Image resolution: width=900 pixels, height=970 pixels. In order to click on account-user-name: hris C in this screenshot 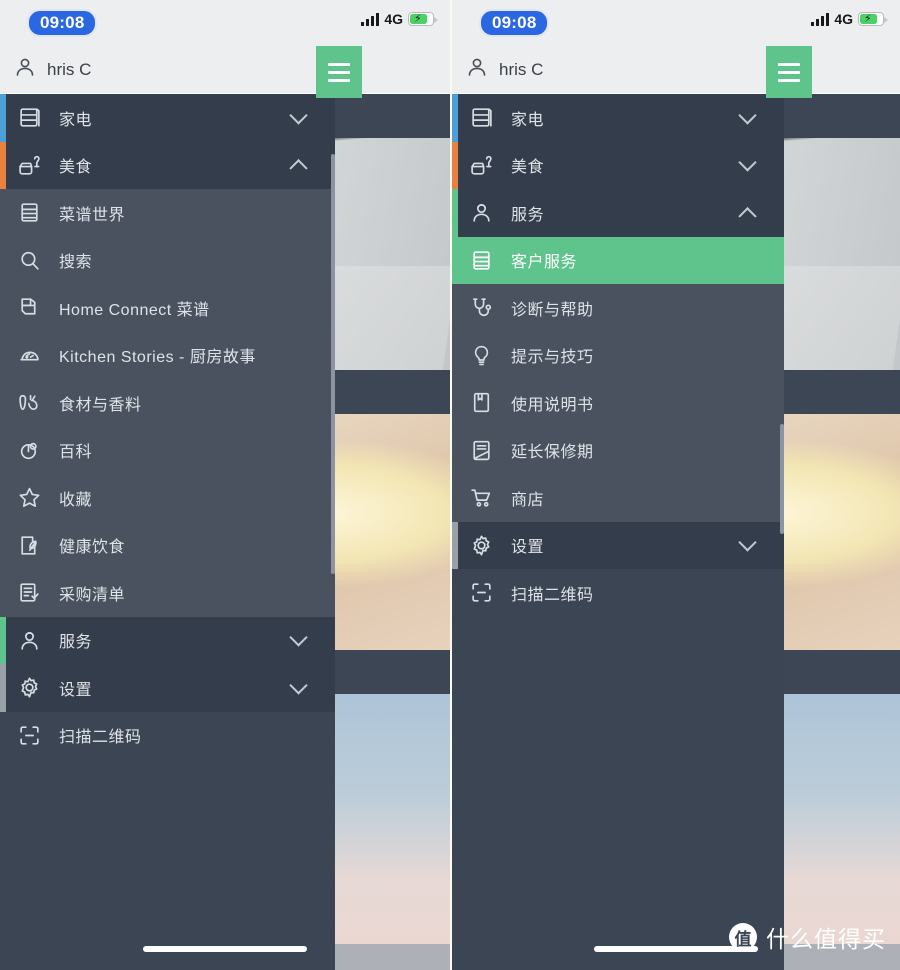, I will do `click(69, 69)`.